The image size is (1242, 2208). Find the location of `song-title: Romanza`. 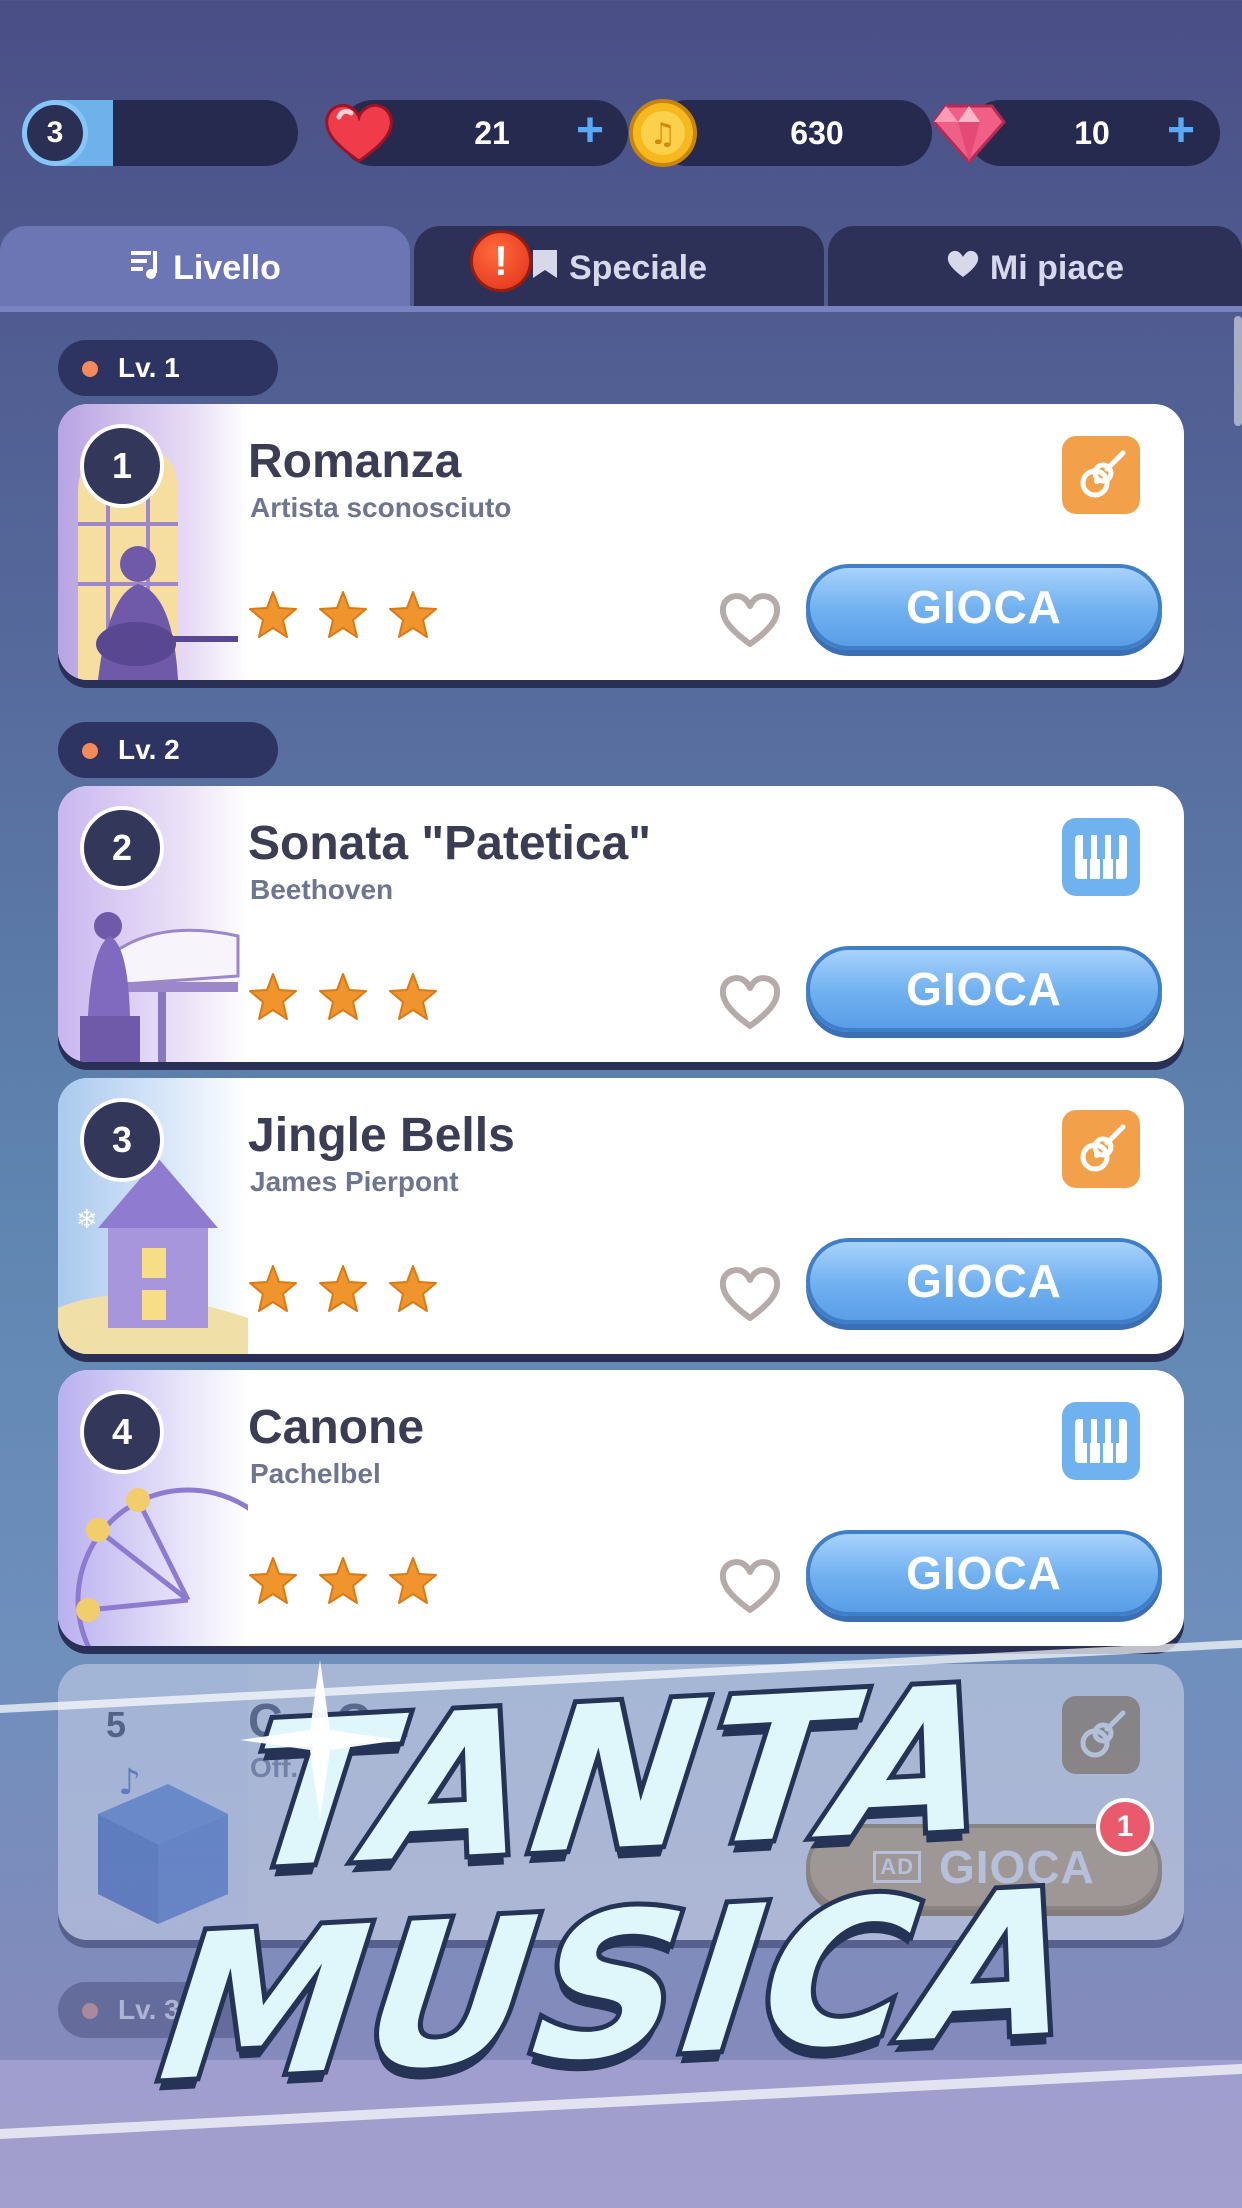

song-title: Romanza is located at coordinates (355, 461).